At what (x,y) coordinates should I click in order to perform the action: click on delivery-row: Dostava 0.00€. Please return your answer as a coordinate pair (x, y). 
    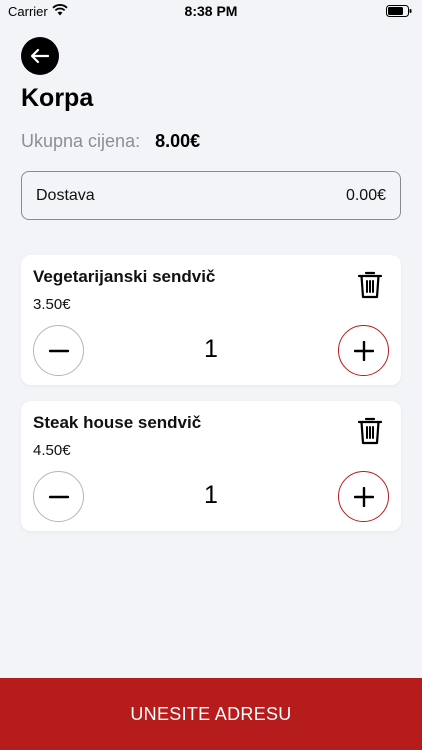
    Looking at the image, I should click on (211, 195).